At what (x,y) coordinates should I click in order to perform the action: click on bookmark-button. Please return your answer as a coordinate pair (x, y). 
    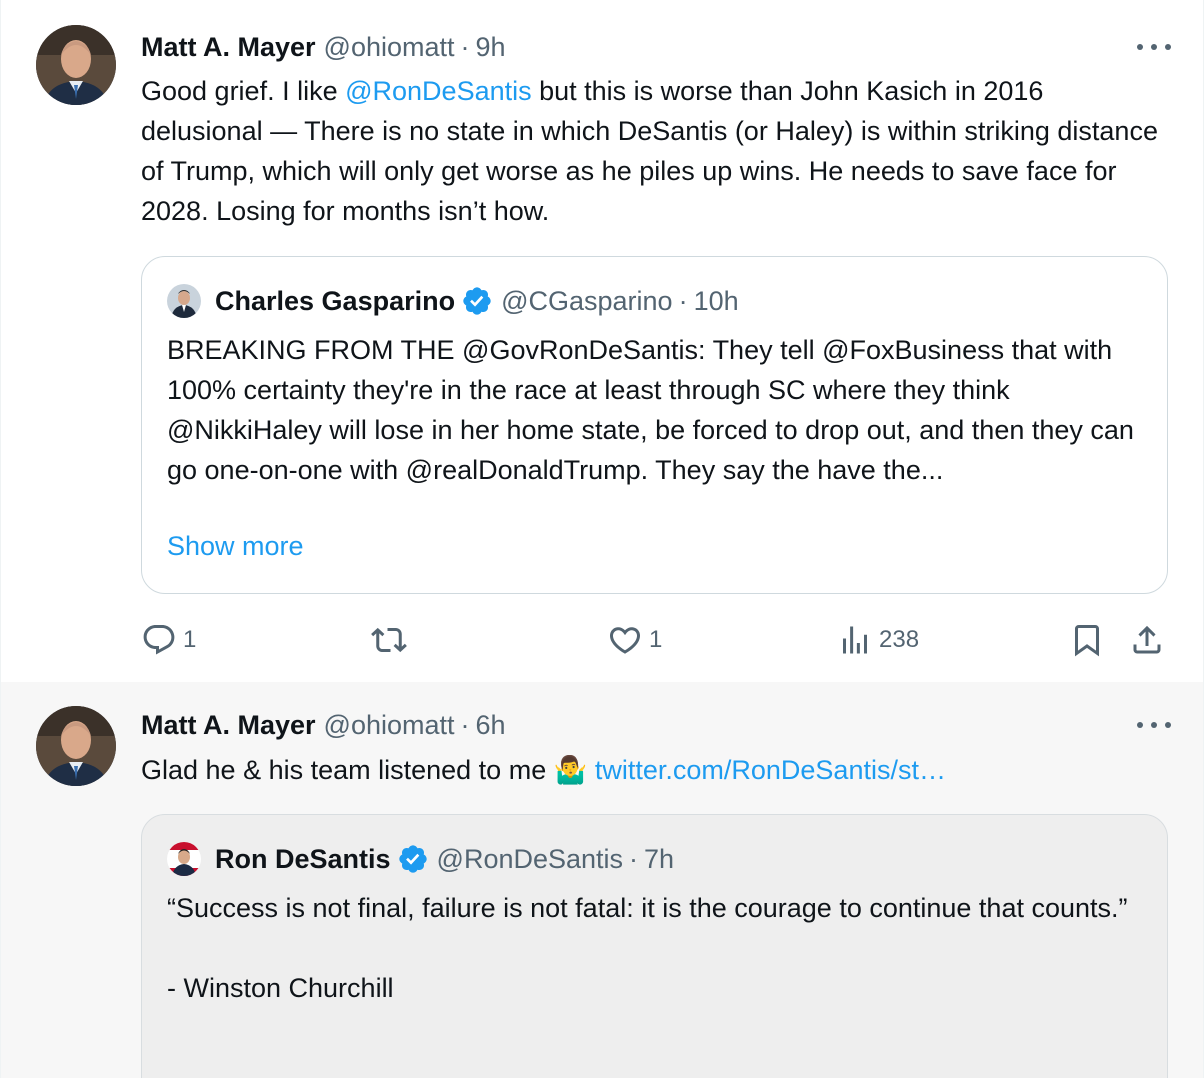
    Looking at the image, I should click on (1087, 640).